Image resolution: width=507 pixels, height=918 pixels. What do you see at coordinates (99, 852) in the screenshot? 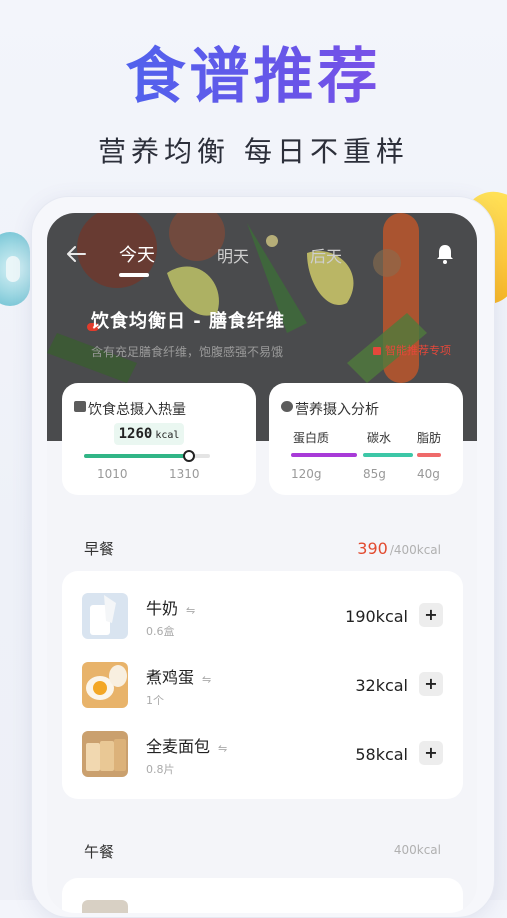
I see `lunch-section-title: 午餐` at bounding box center [99, 852].